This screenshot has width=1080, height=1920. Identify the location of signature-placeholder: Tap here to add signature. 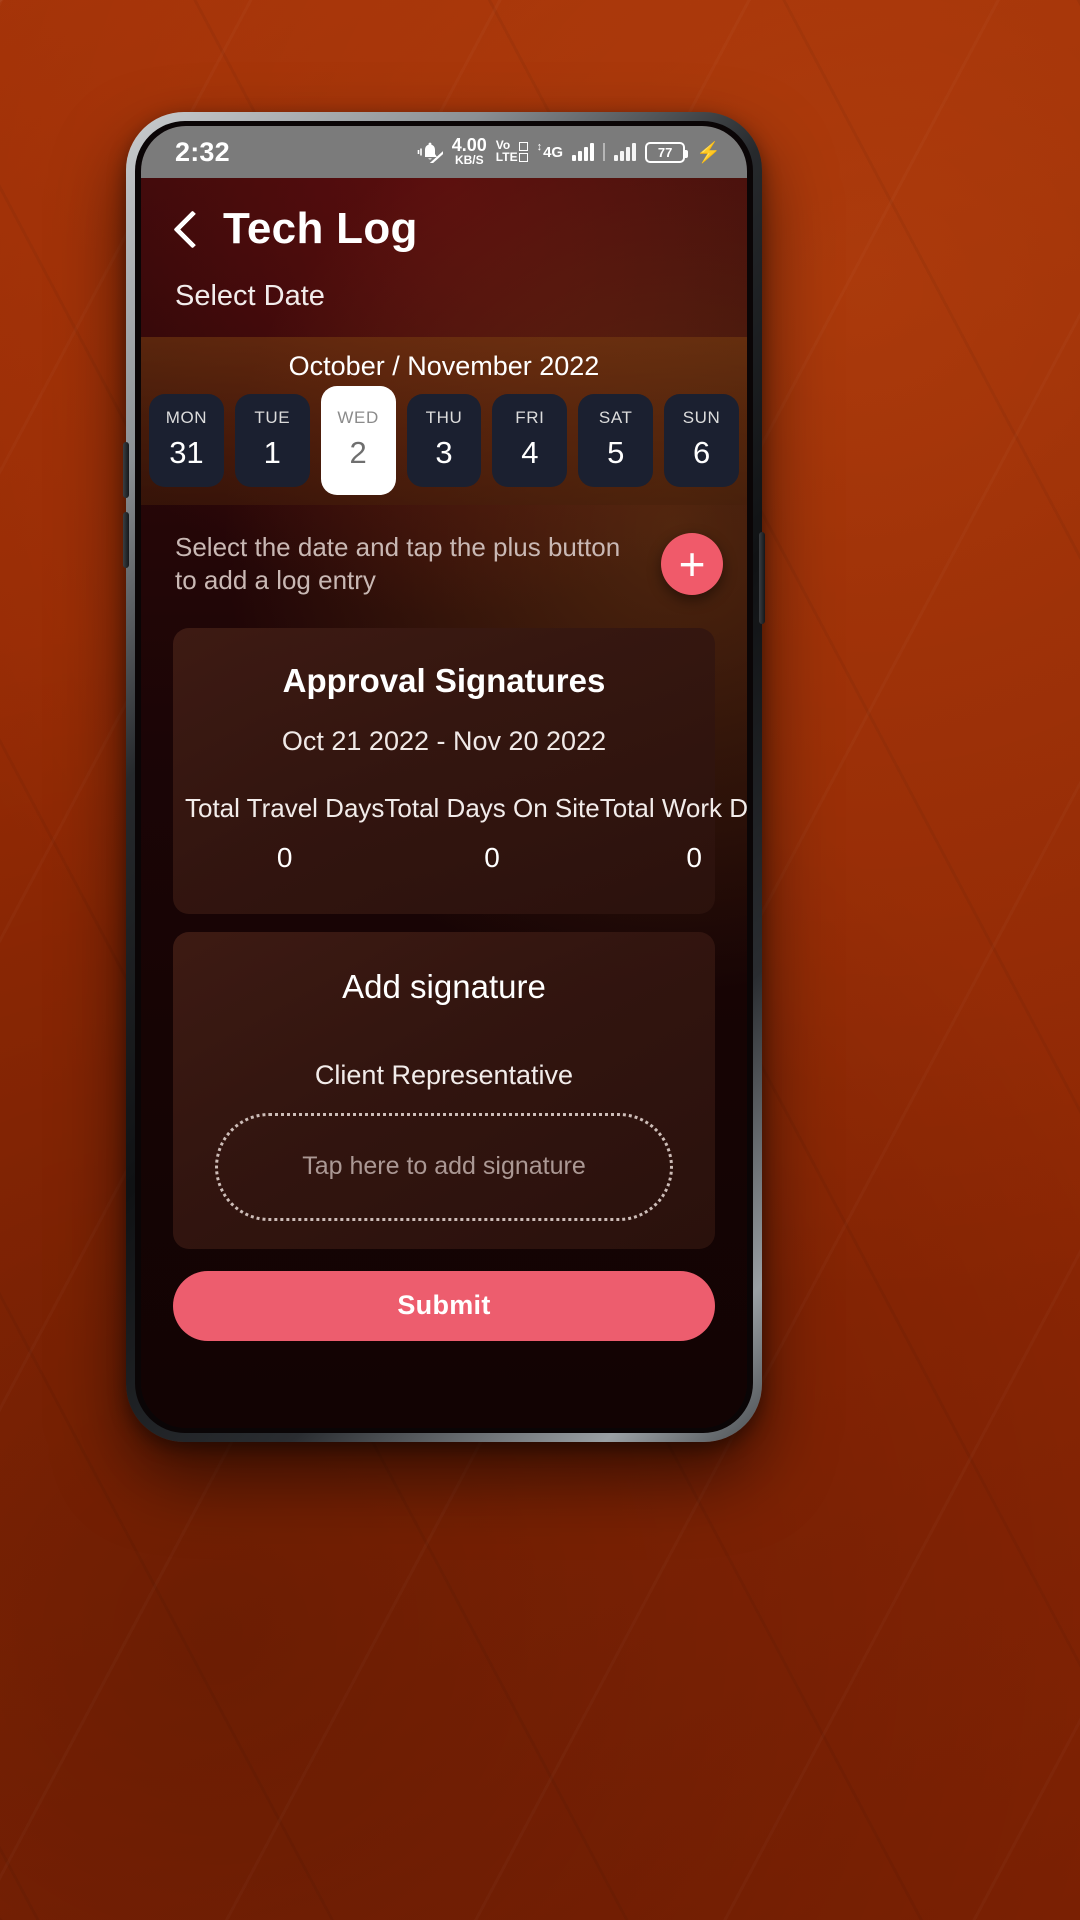
(444, 1166).